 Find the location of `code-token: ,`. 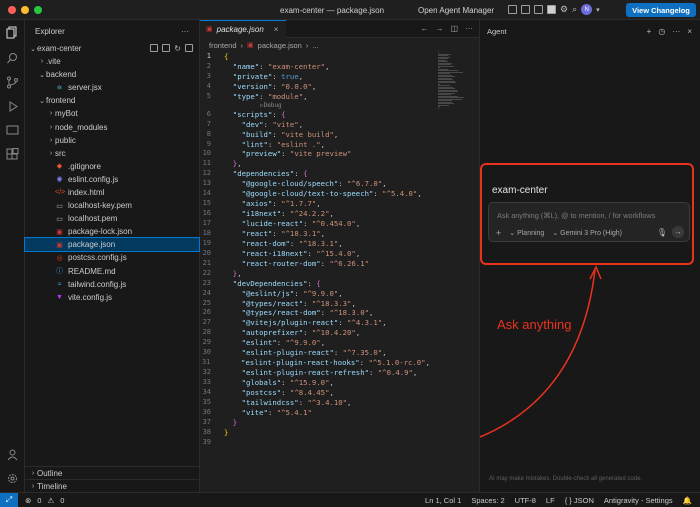

code-token: , is located at coordinates (340, 293).